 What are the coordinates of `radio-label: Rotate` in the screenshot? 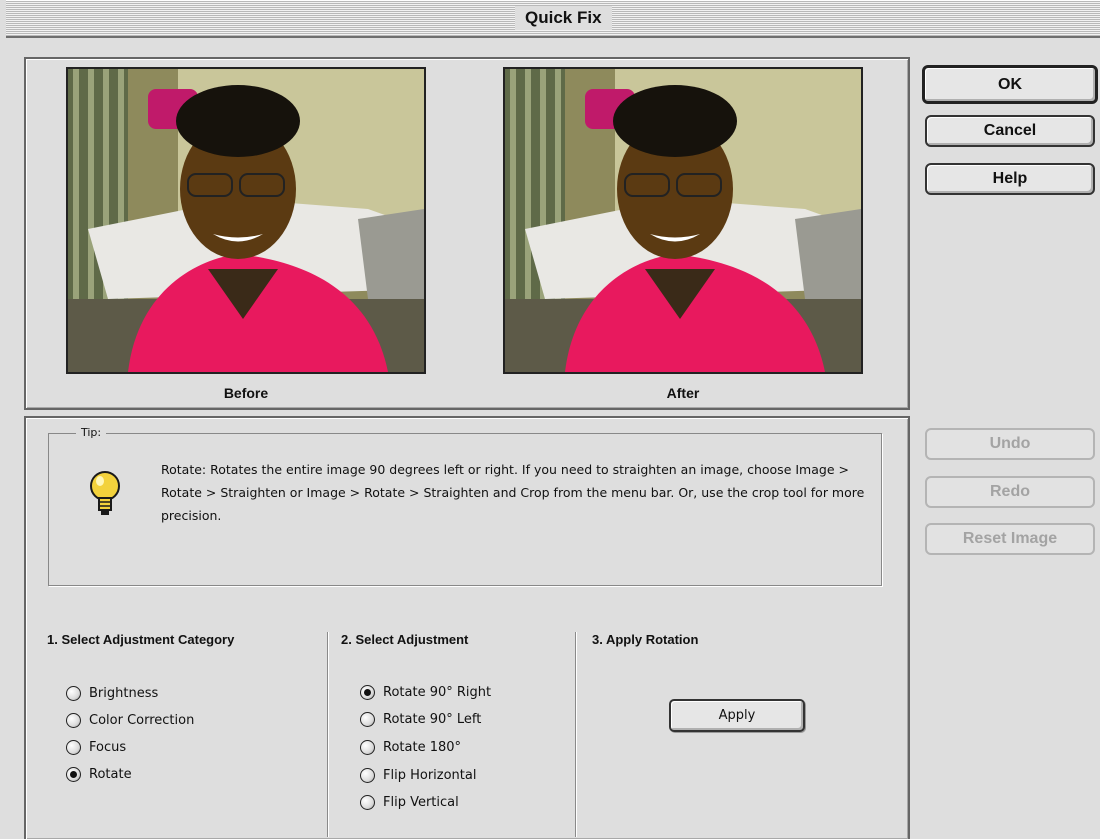 It's located at (110, 774).